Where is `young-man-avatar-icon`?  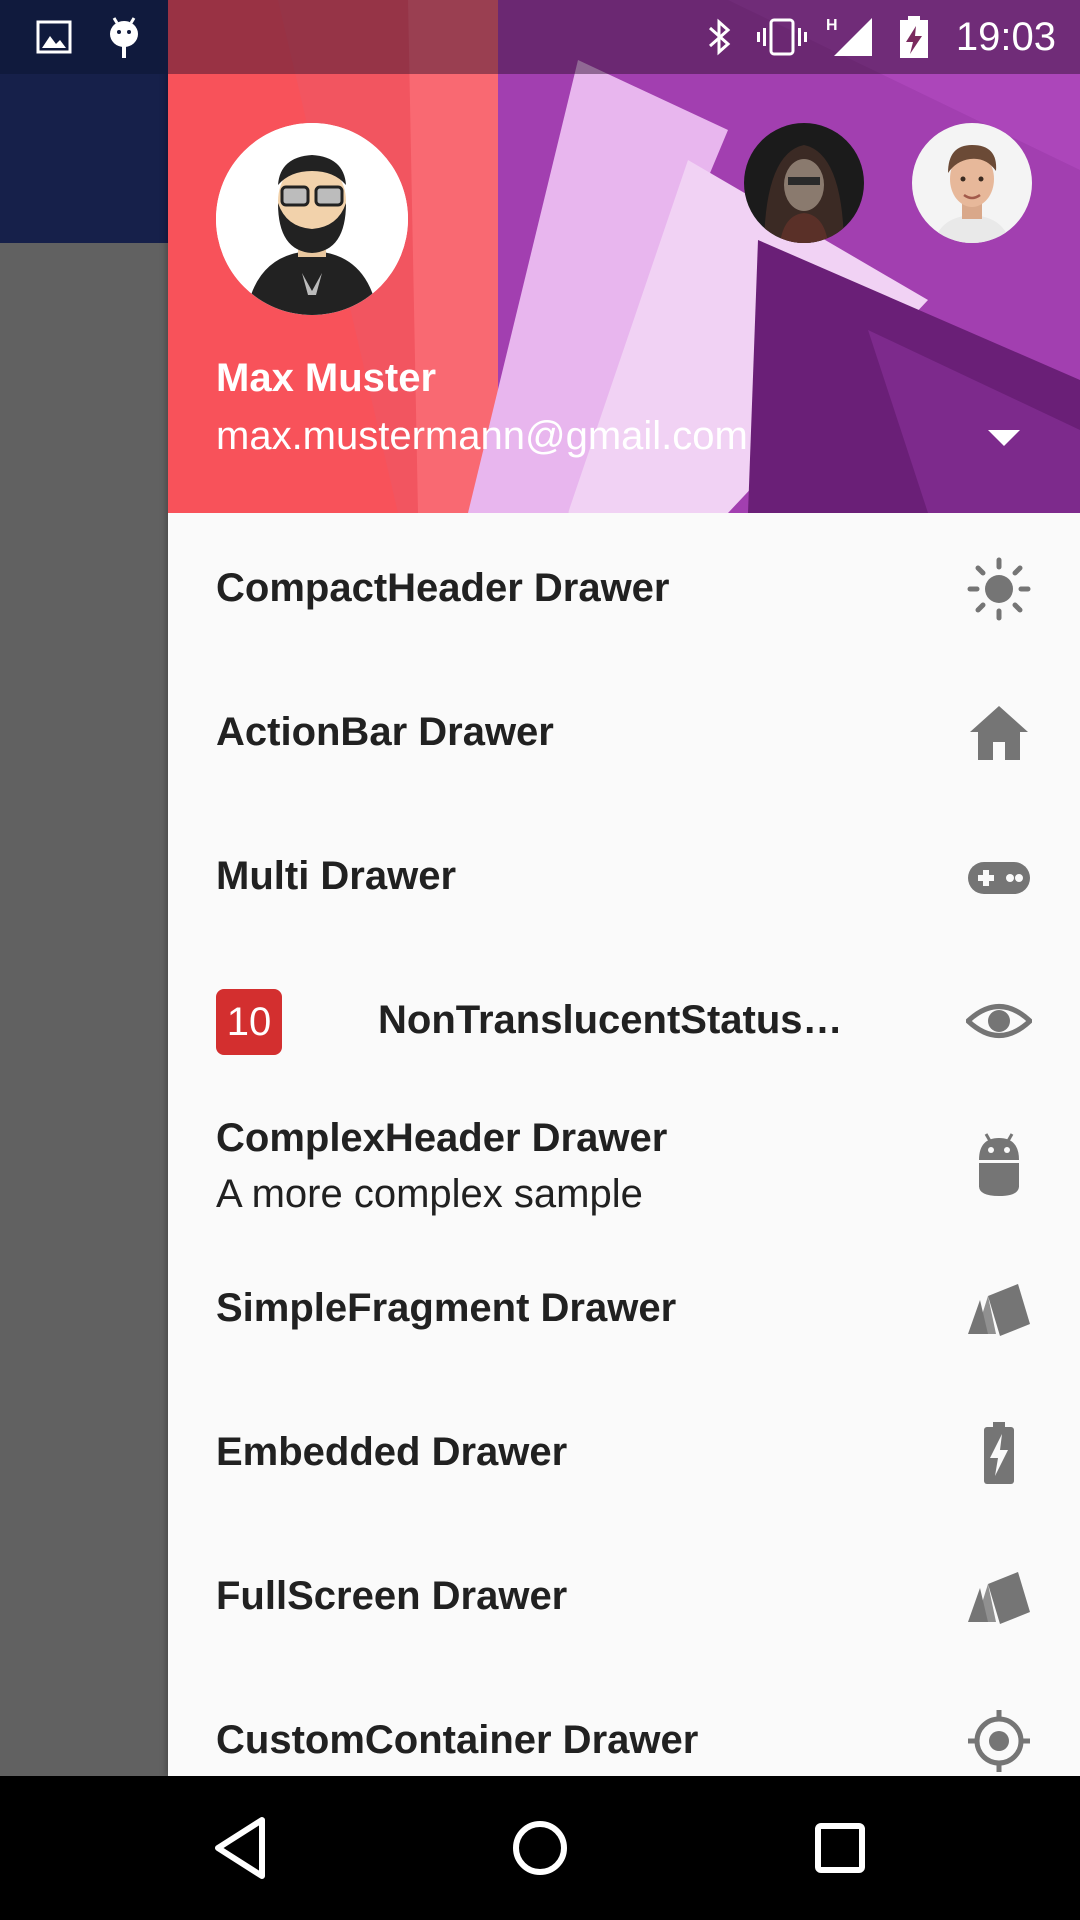
young-man-avatar-icon is located at coordinates (972, 183).